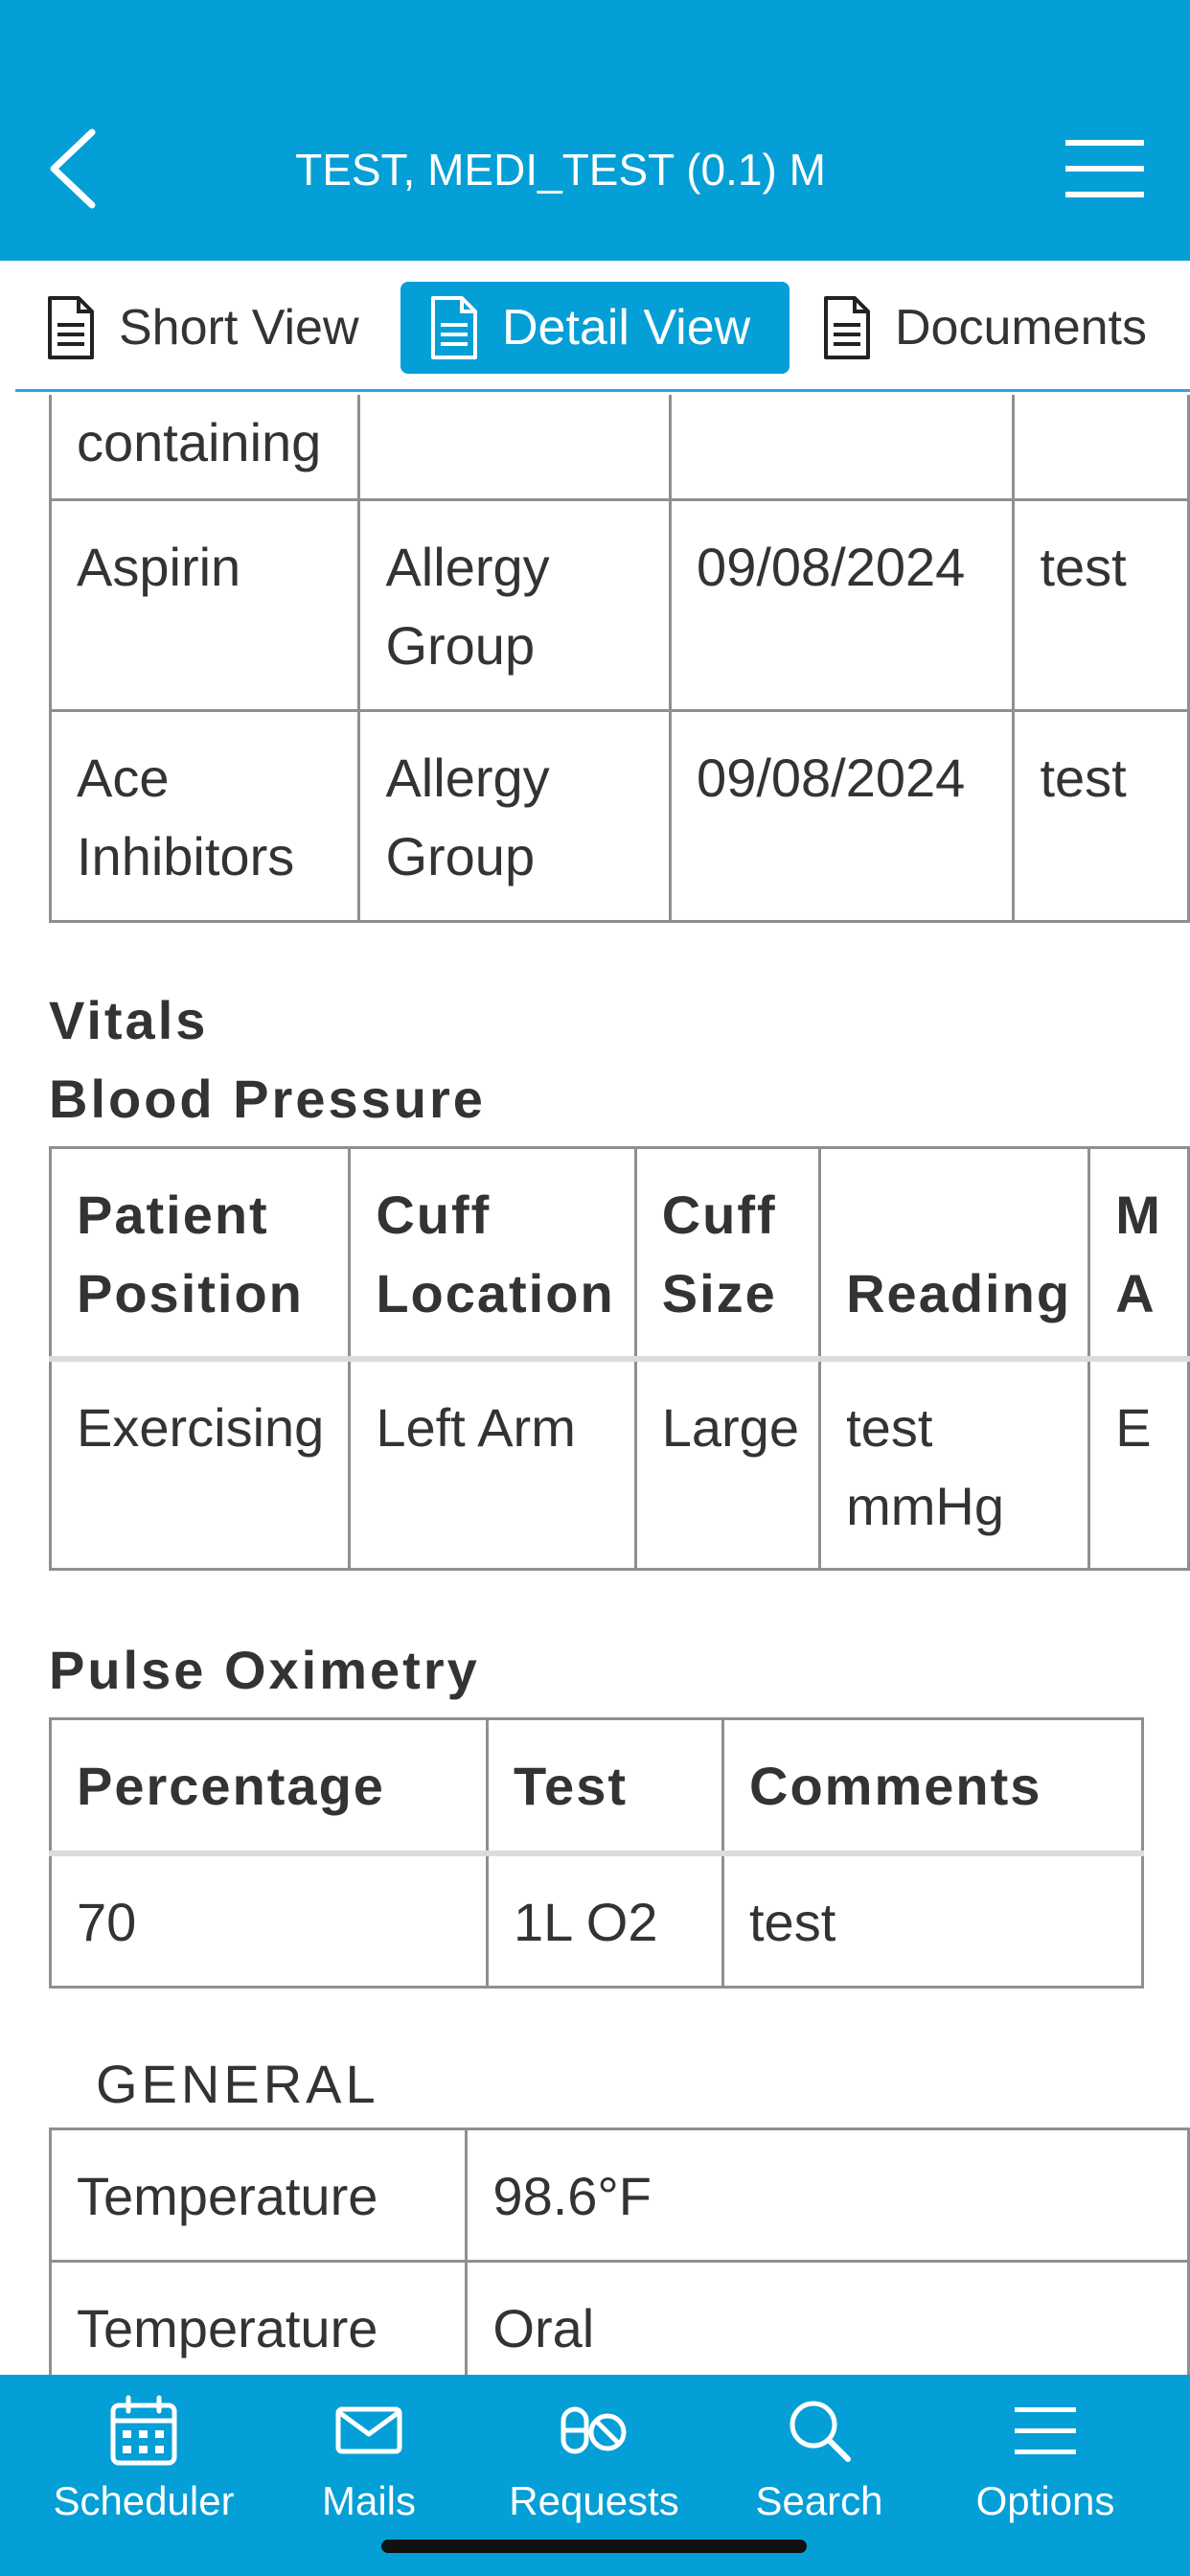 The height and width of the screenshot is (2576, 1190). Describe the element at coordinates (728, 1464) in the screenshot. I see `cuff-size-cell: Large` at that location.